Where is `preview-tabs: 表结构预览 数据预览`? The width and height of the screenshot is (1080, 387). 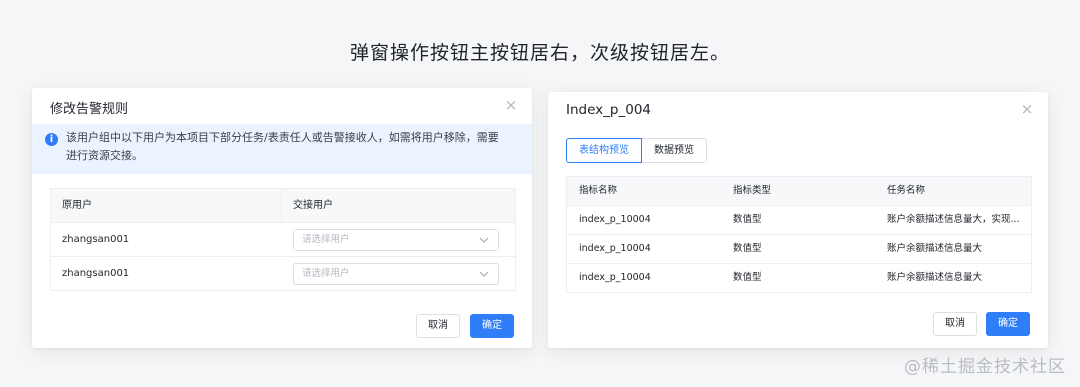
preview-tabs: 表结构预览 数据预览 is located at coordinates (636, 150).